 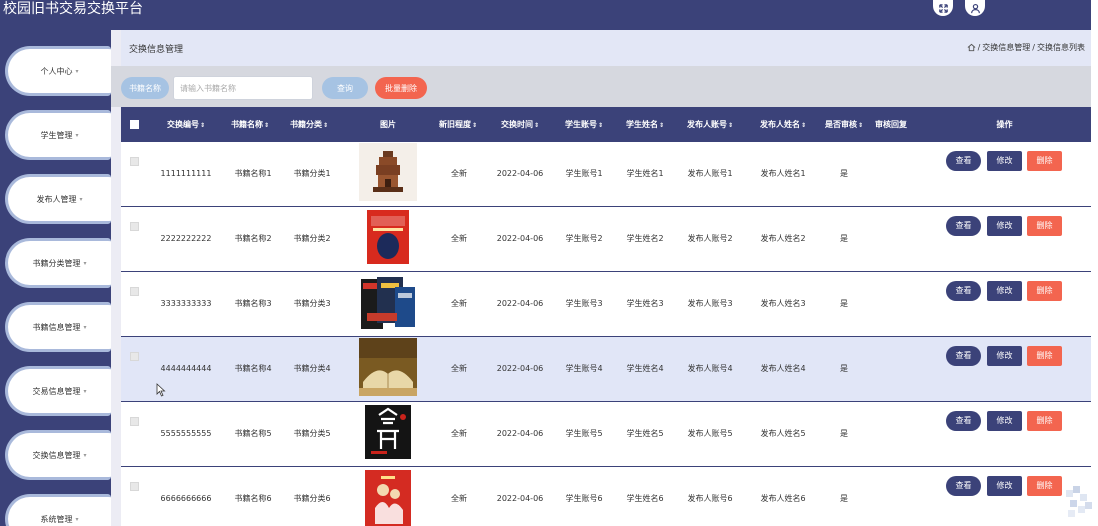 What do you see at coordinates (584, 124) in the screenshot?
I see `column-header-student-account: 学生账号⇕` at bounding box center [584, 124].